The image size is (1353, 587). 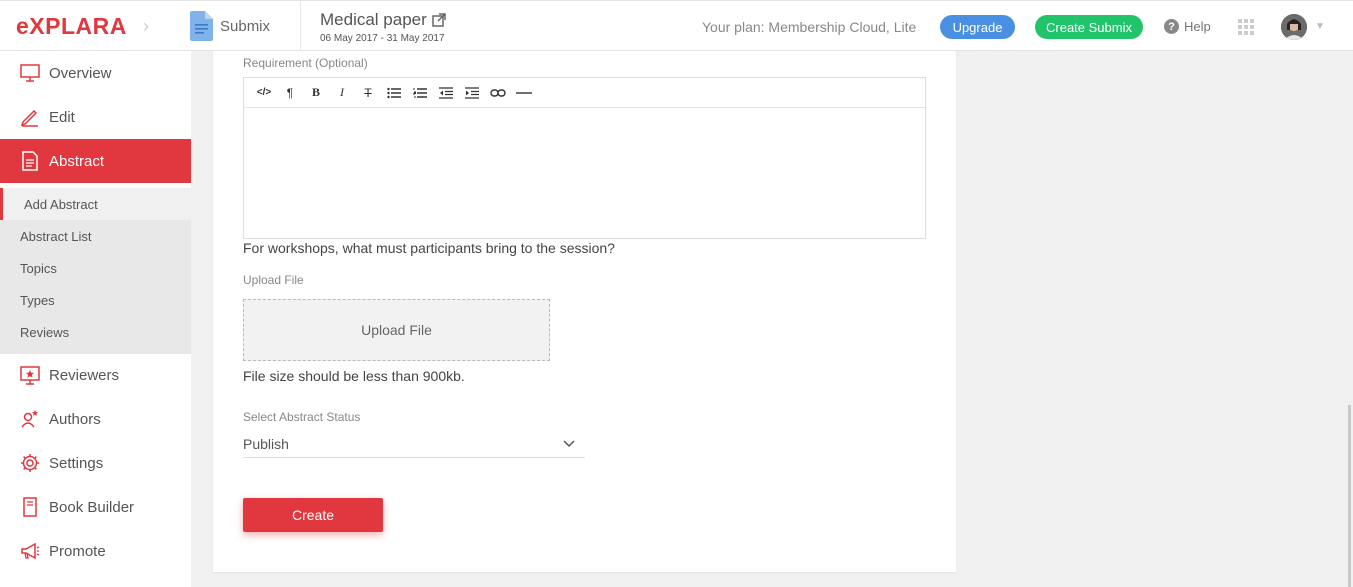 I want to click on paragraph-icon: ¶, so click(x=290, y=93).